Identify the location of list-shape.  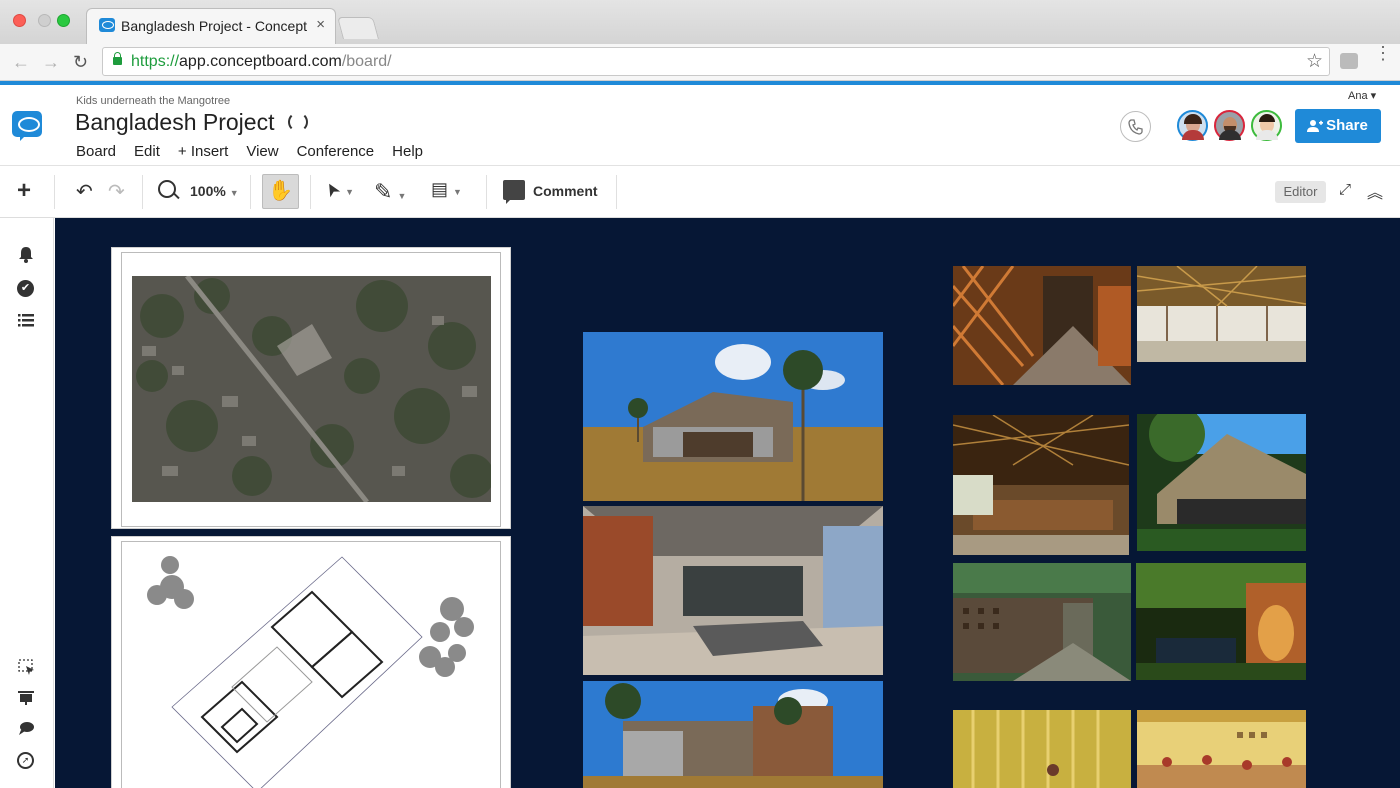
(26, 320).